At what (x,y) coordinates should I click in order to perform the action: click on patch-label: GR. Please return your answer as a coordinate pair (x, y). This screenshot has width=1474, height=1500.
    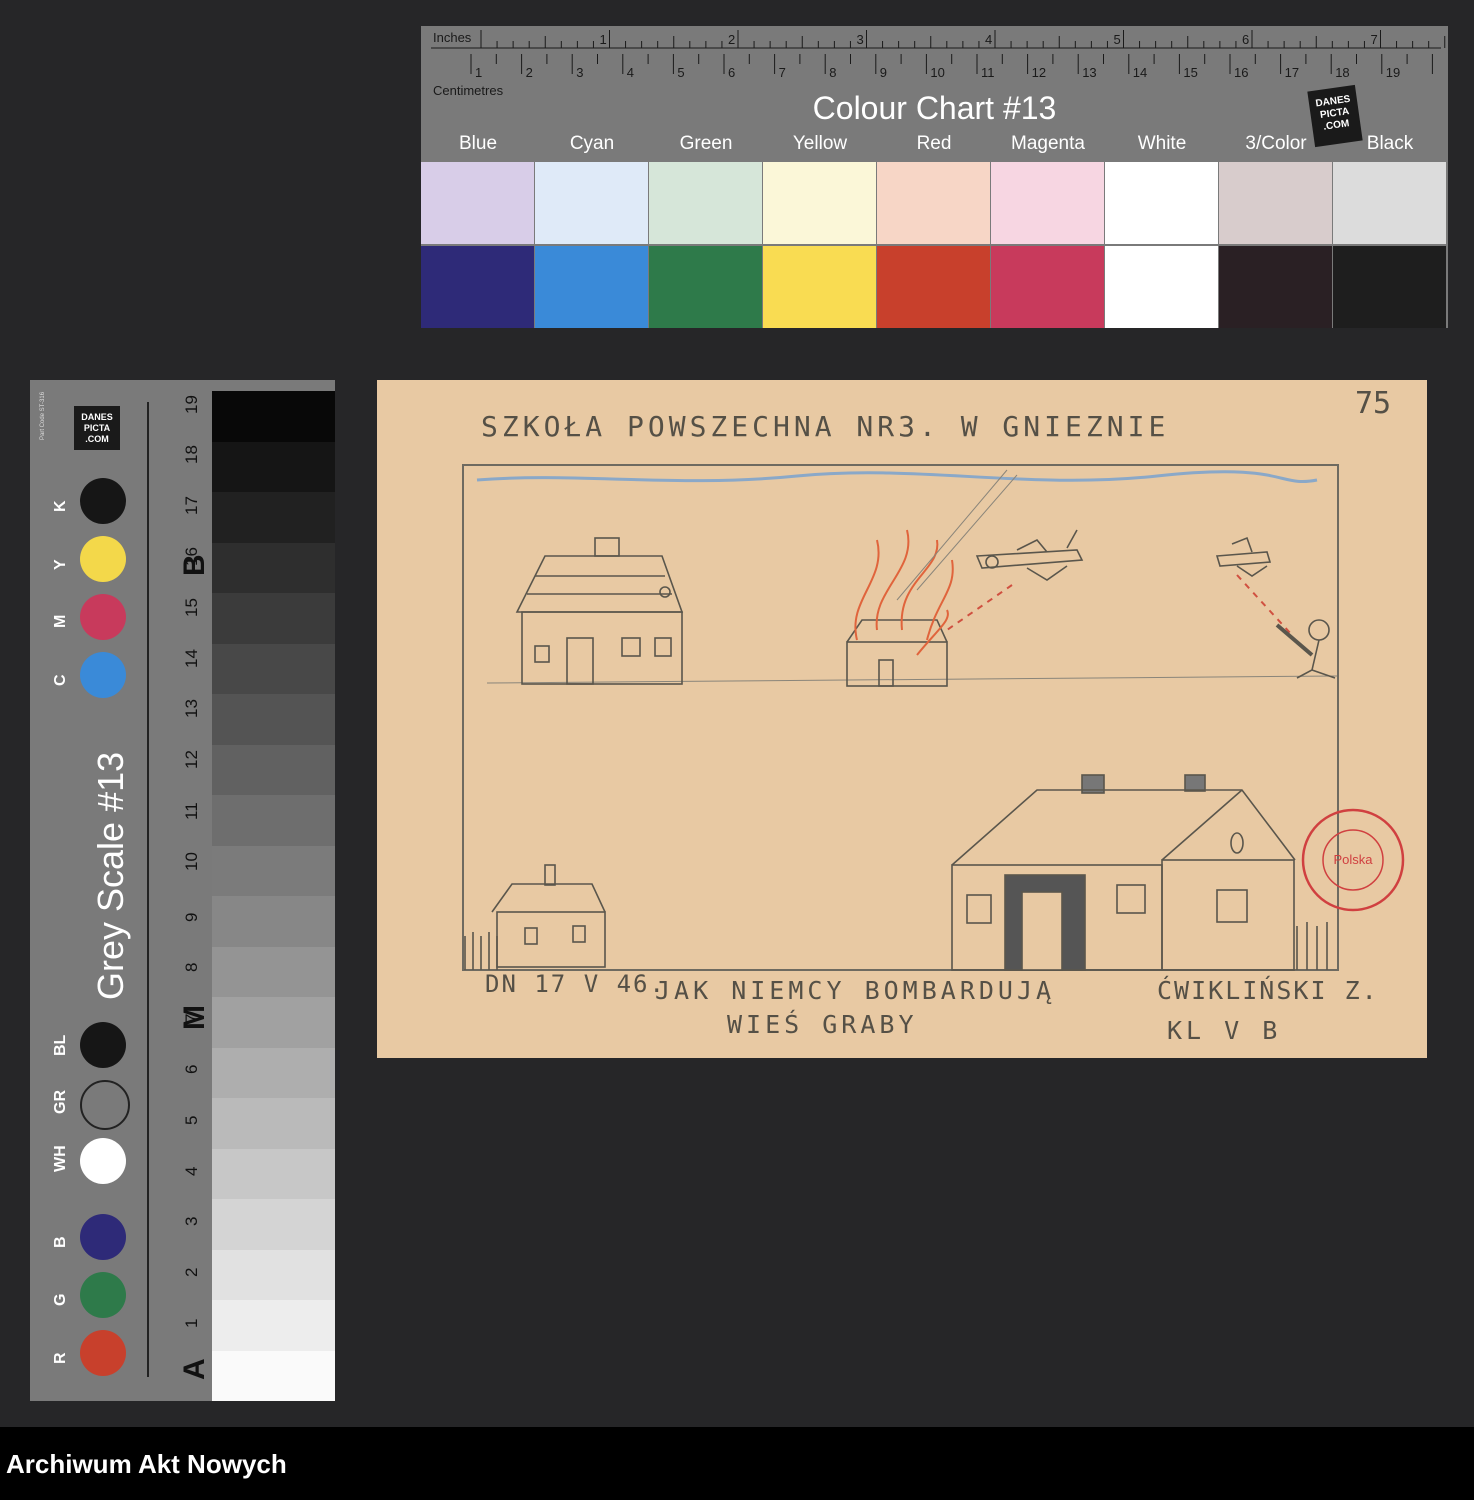
    Looking at the image, I should click on (60, 1102).